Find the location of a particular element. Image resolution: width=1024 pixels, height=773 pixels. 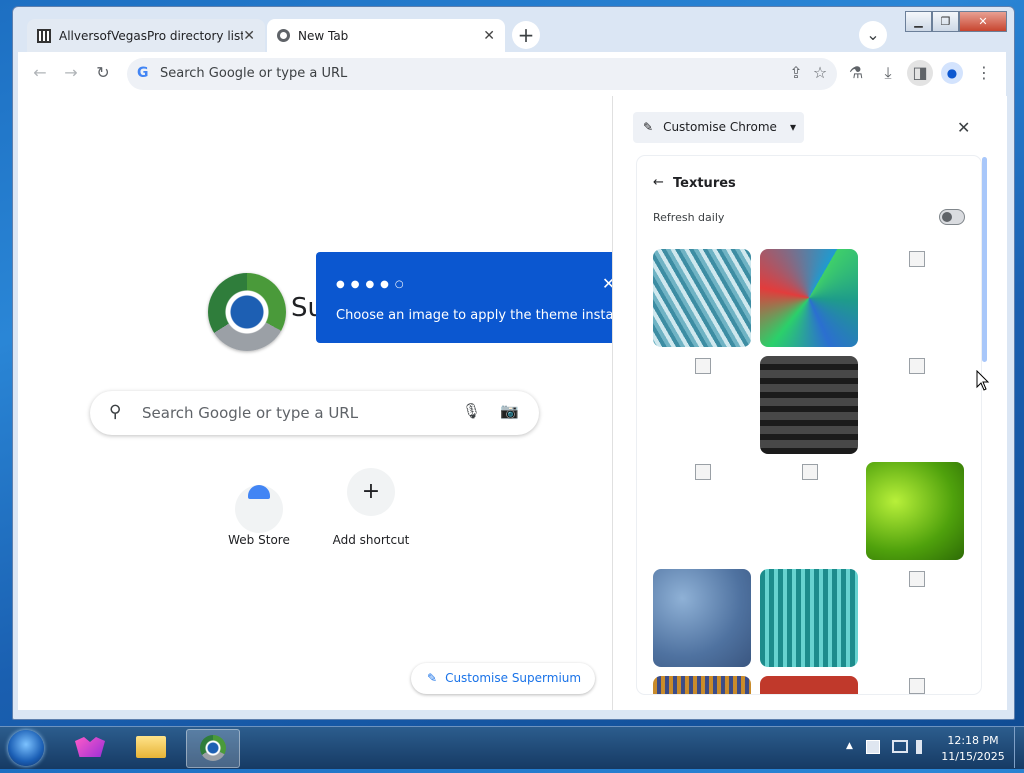

ntp-search-placeholder: Search Google or type a URL is located at coordinates (250, 413).